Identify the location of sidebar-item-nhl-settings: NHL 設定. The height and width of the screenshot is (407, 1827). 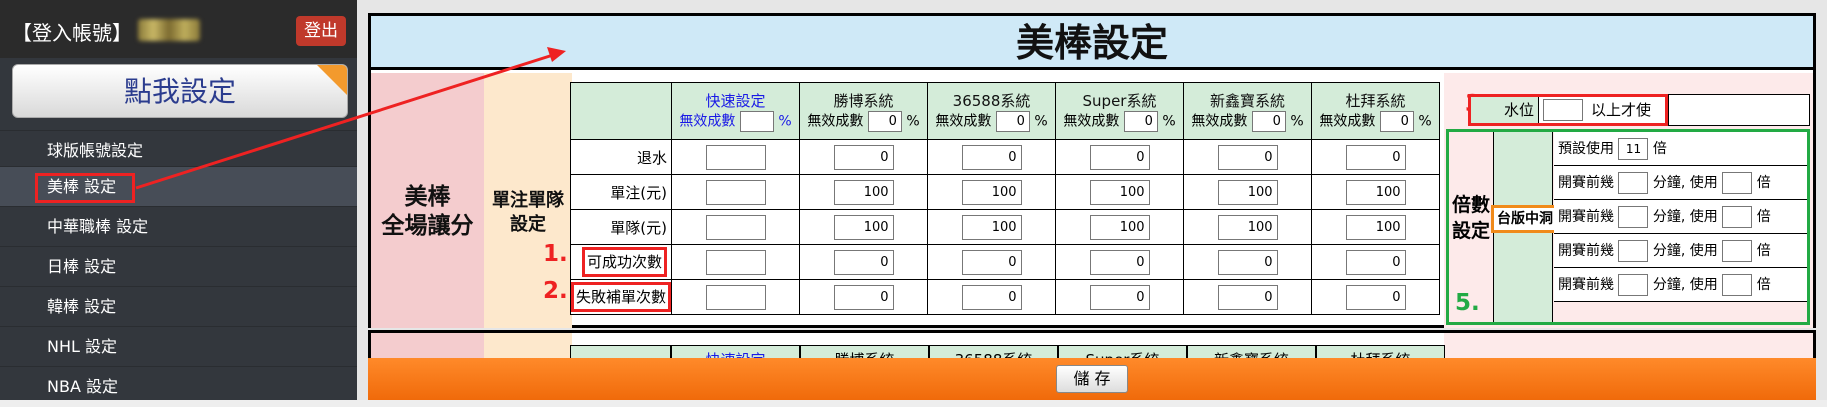
(178, 346).